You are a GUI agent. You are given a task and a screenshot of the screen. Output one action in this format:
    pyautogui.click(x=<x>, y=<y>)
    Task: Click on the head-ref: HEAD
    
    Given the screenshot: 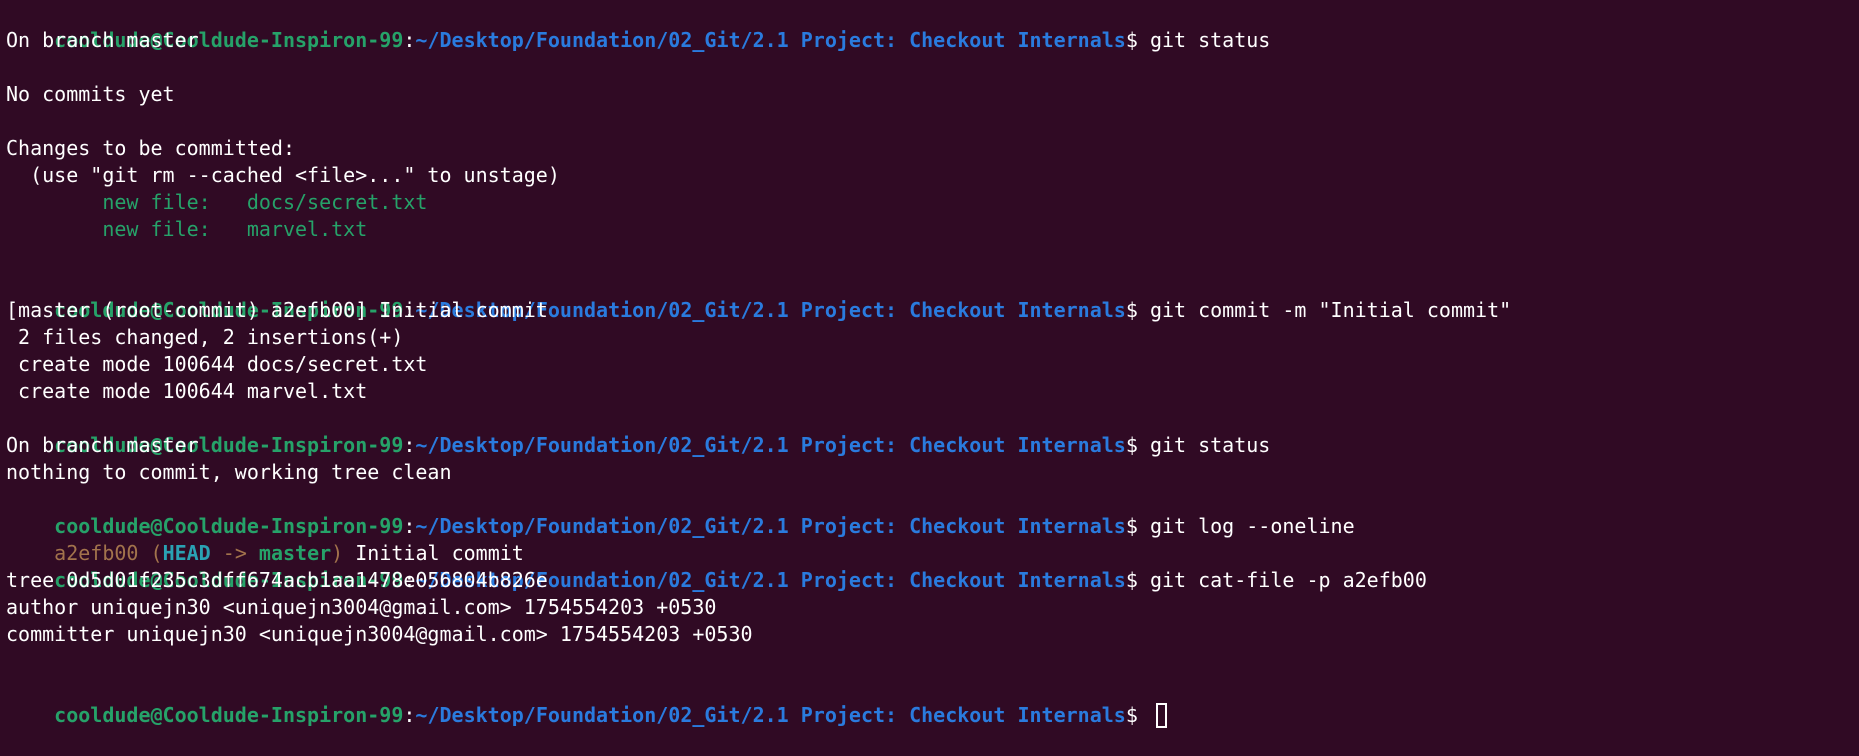 What is the action you would take?
    pyautogui.click(x=186, y=553)
    